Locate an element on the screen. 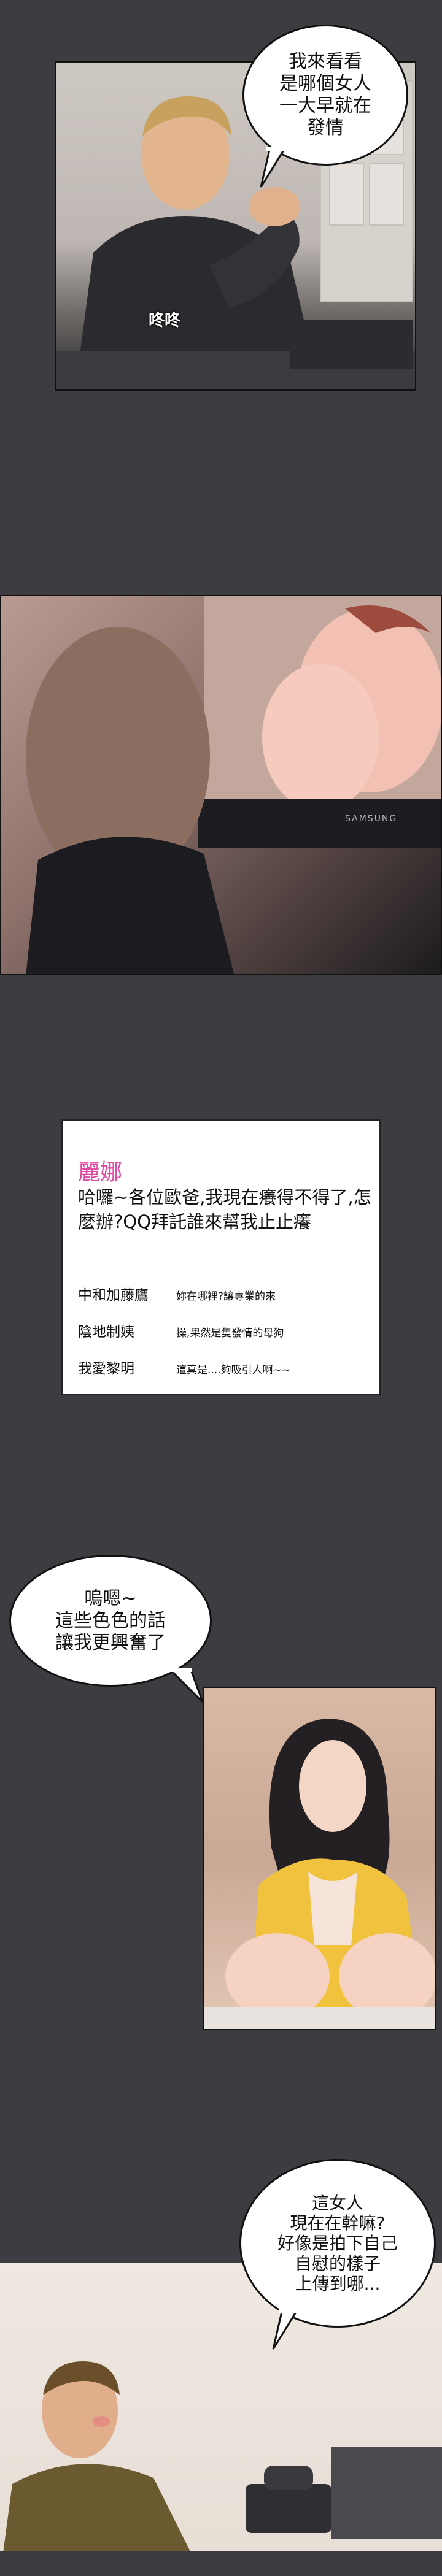 This screenshot has height=2576, width=442. comment-text: 妳在哪裡?讓專業的來 is located at coordinates (226, 1296).